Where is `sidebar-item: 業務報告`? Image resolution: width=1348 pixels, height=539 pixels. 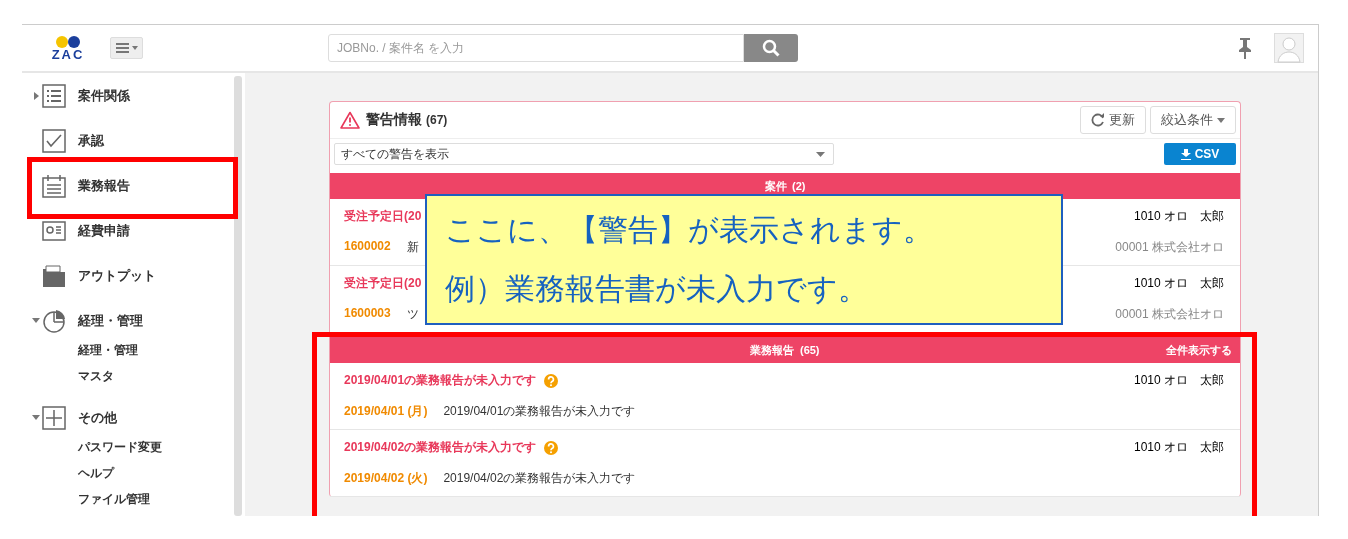
sidebar-item: 業務報告 is located at coordinates (104, 185).